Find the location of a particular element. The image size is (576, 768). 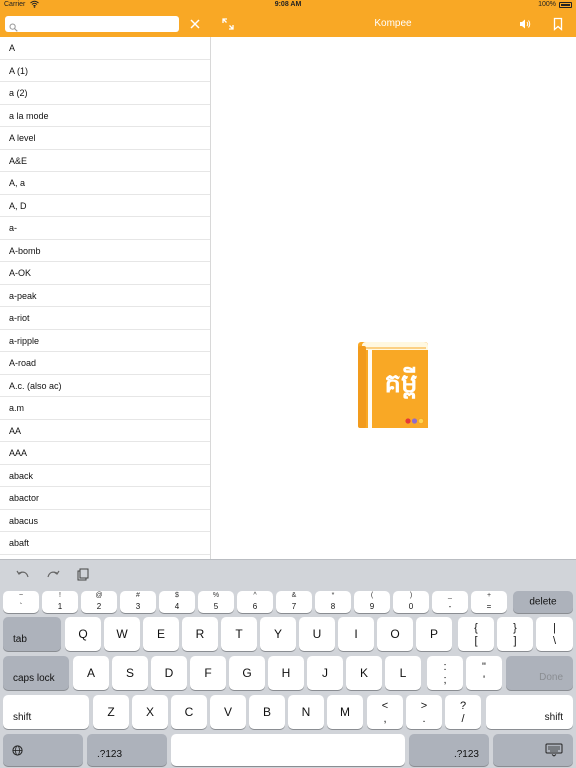

key-slash: ? / is located at coordinates (463, 712).